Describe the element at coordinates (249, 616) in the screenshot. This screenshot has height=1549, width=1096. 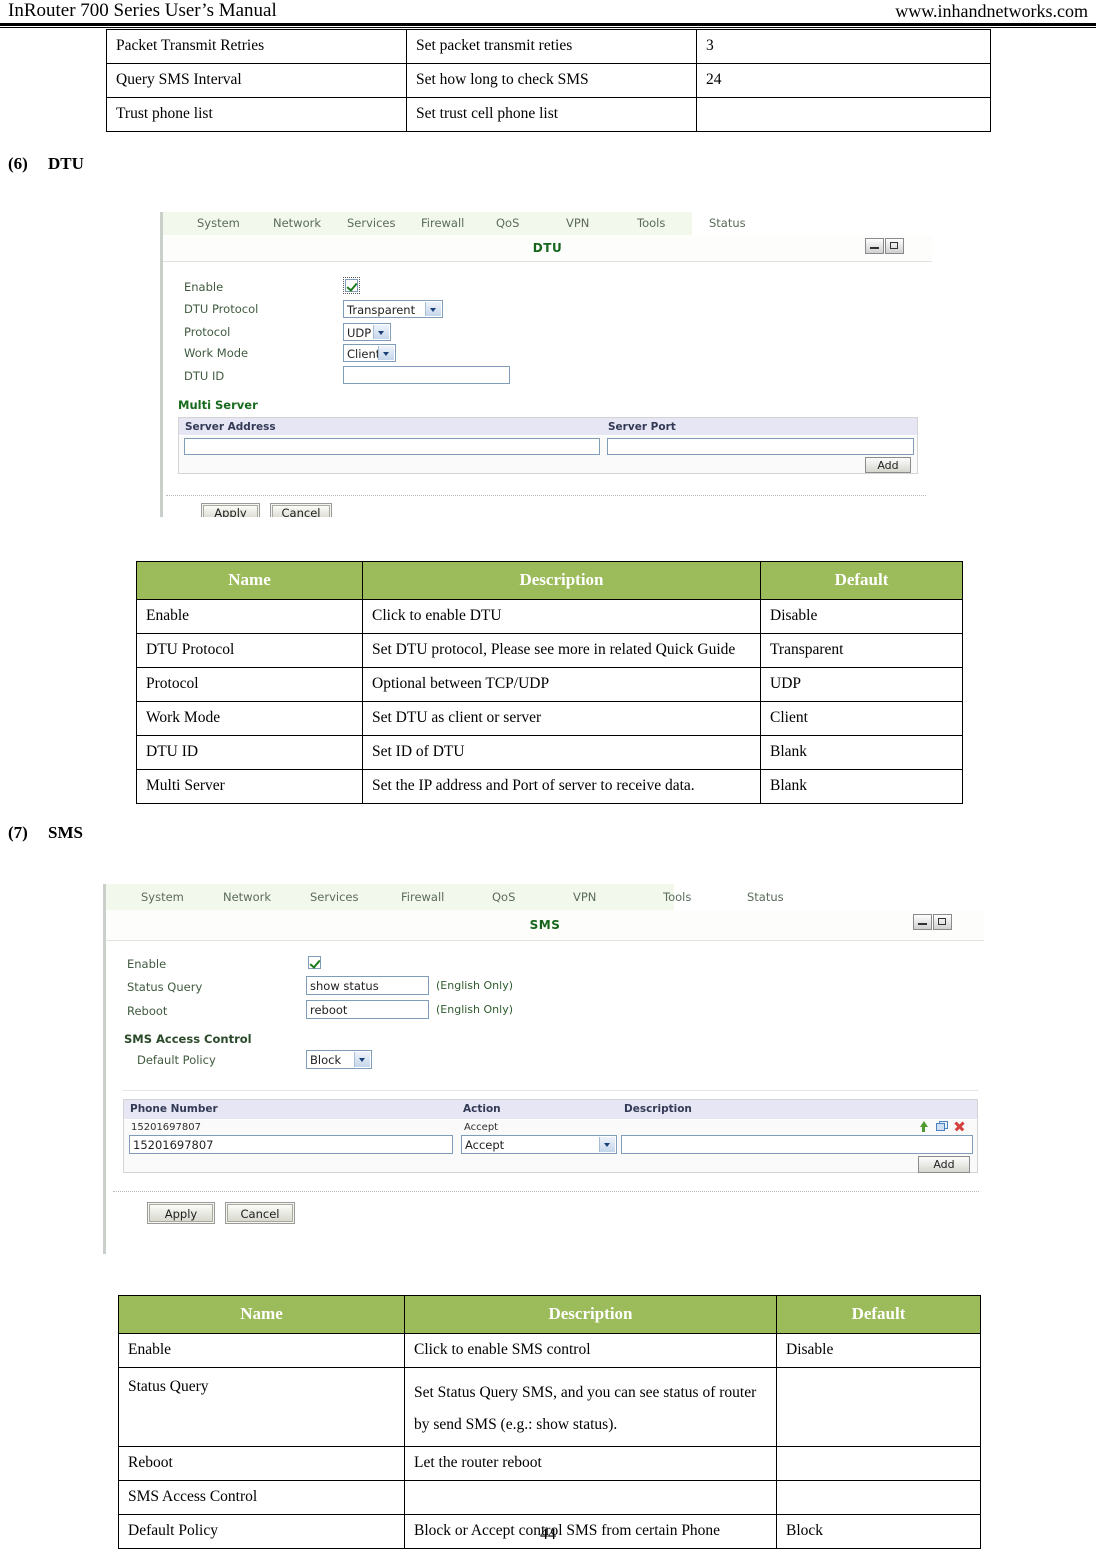
I see `cell-name: Enable` at that location.